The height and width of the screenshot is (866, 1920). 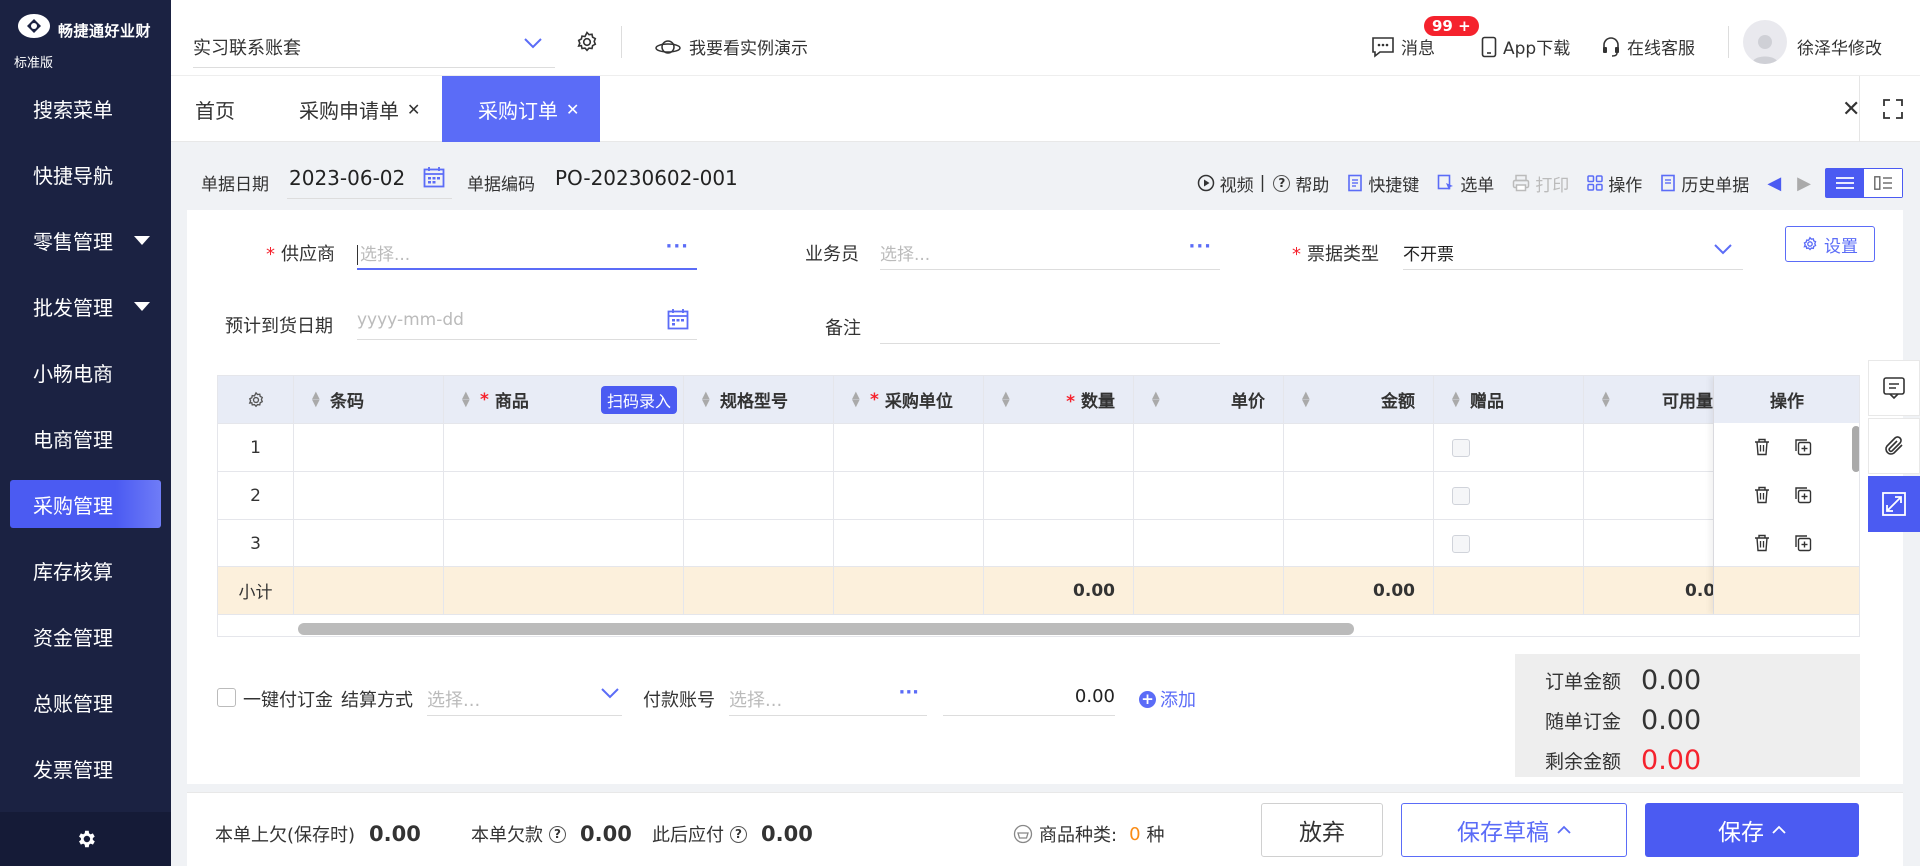 I want to click on select-bill-button: 选单, so click(x=1465, y=183).